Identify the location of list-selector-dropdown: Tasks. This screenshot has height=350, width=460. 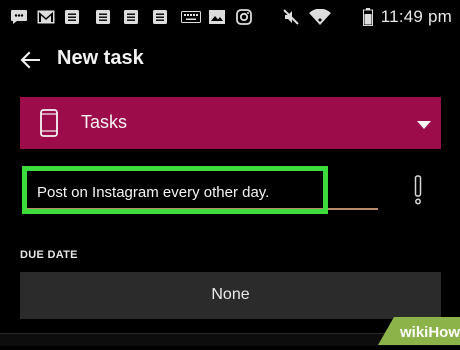
(230, 123).